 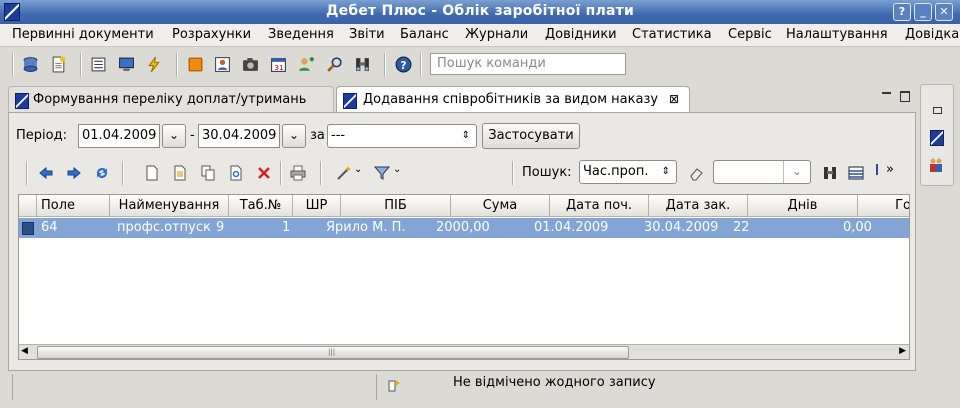 I want to click on status-text: Не відмічено жодного запису, so click(x=554, y=382).